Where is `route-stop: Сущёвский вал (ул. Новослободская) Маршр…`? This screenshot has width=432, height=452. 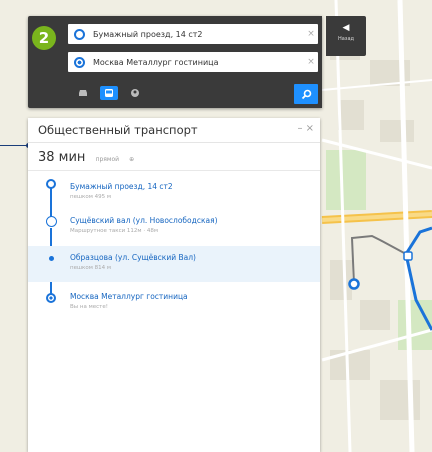 route-stop: Сущёвский вал (ул. Новослободская) Маршр… is located at coordinates (174, 227).